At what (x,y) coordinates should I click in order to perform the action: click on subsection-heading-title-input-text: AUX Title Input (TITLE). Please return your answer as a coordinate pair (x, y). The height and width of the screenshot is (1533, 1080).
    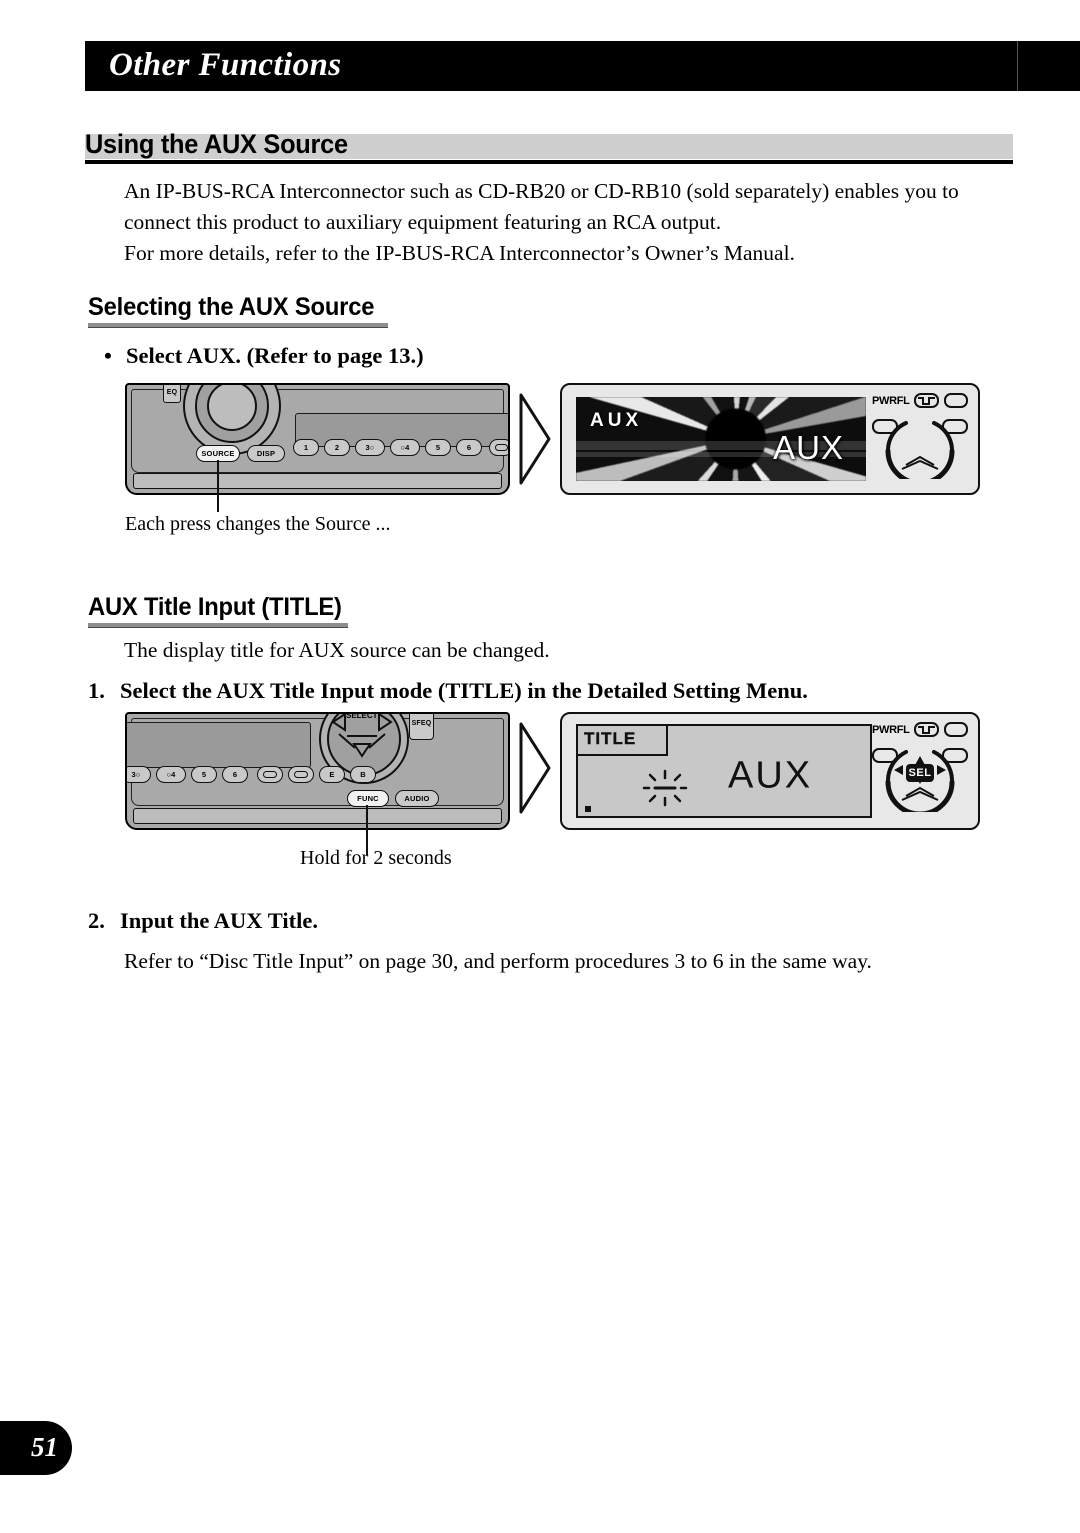
    Looking at the image, I should click on (215, 607).